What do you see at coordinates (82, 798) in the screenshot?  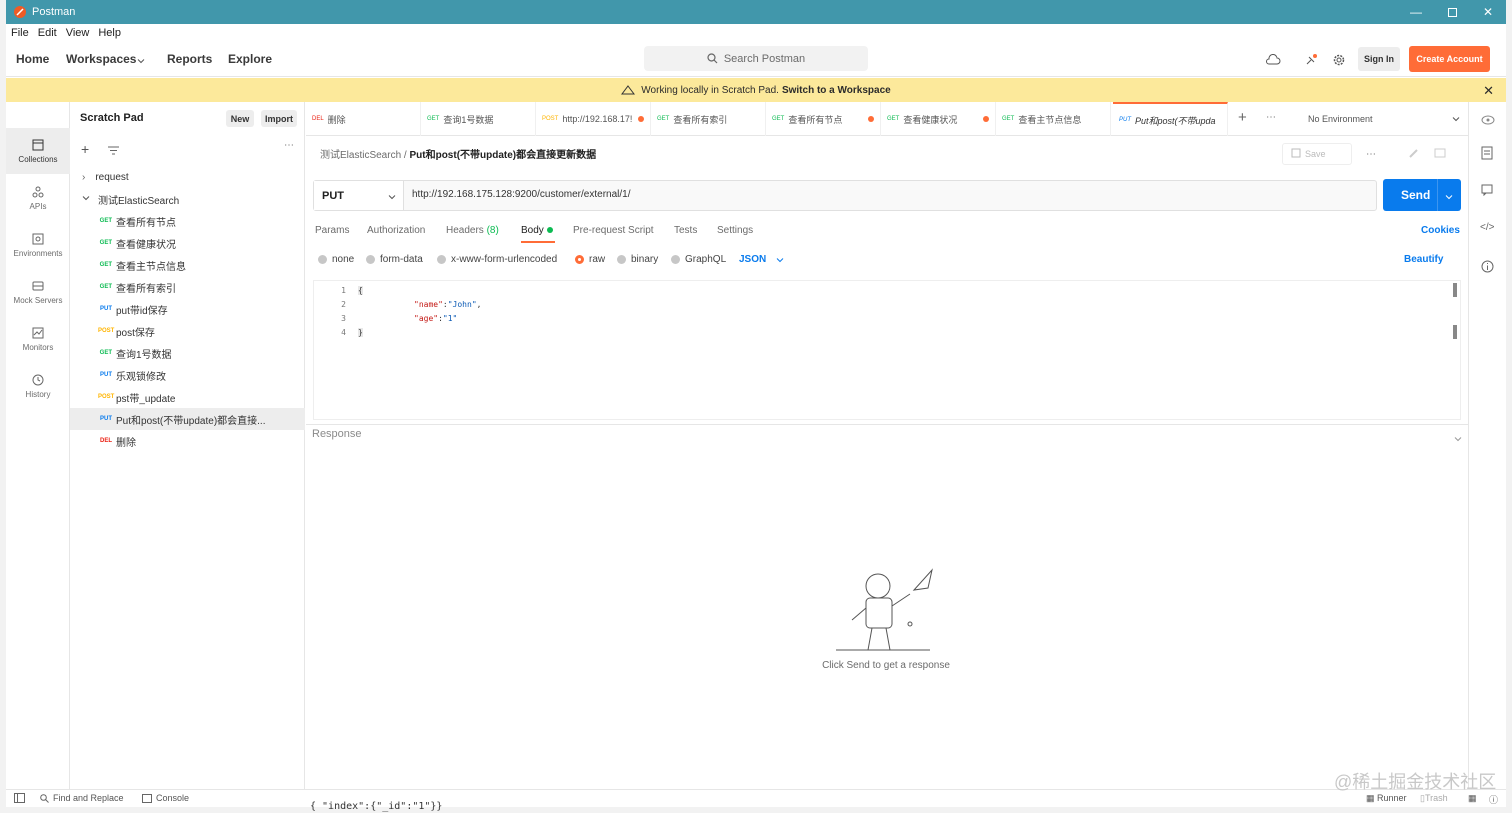 I see `find-replace-button: Find and Replace` at bounding box center [82, 798].